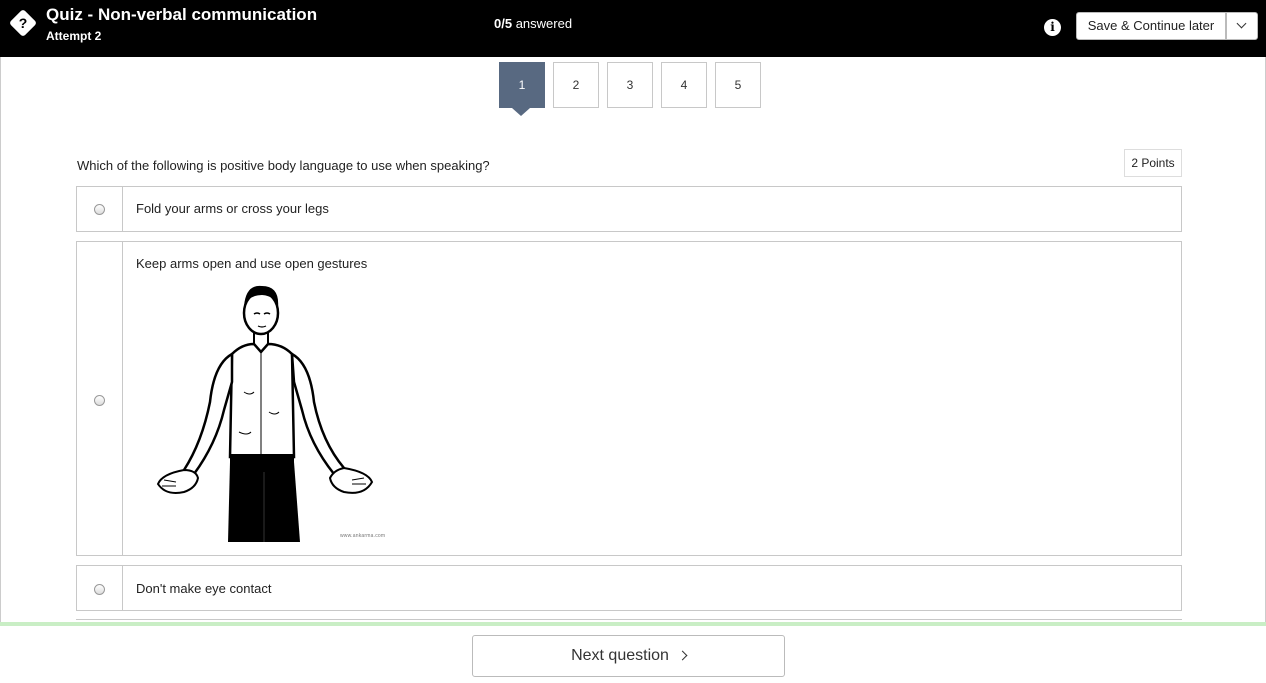 The image size is (1266, 683). Describe the element at coordinates (630, 85) in the screenshot. I see `page-button-3: 3` at that location.